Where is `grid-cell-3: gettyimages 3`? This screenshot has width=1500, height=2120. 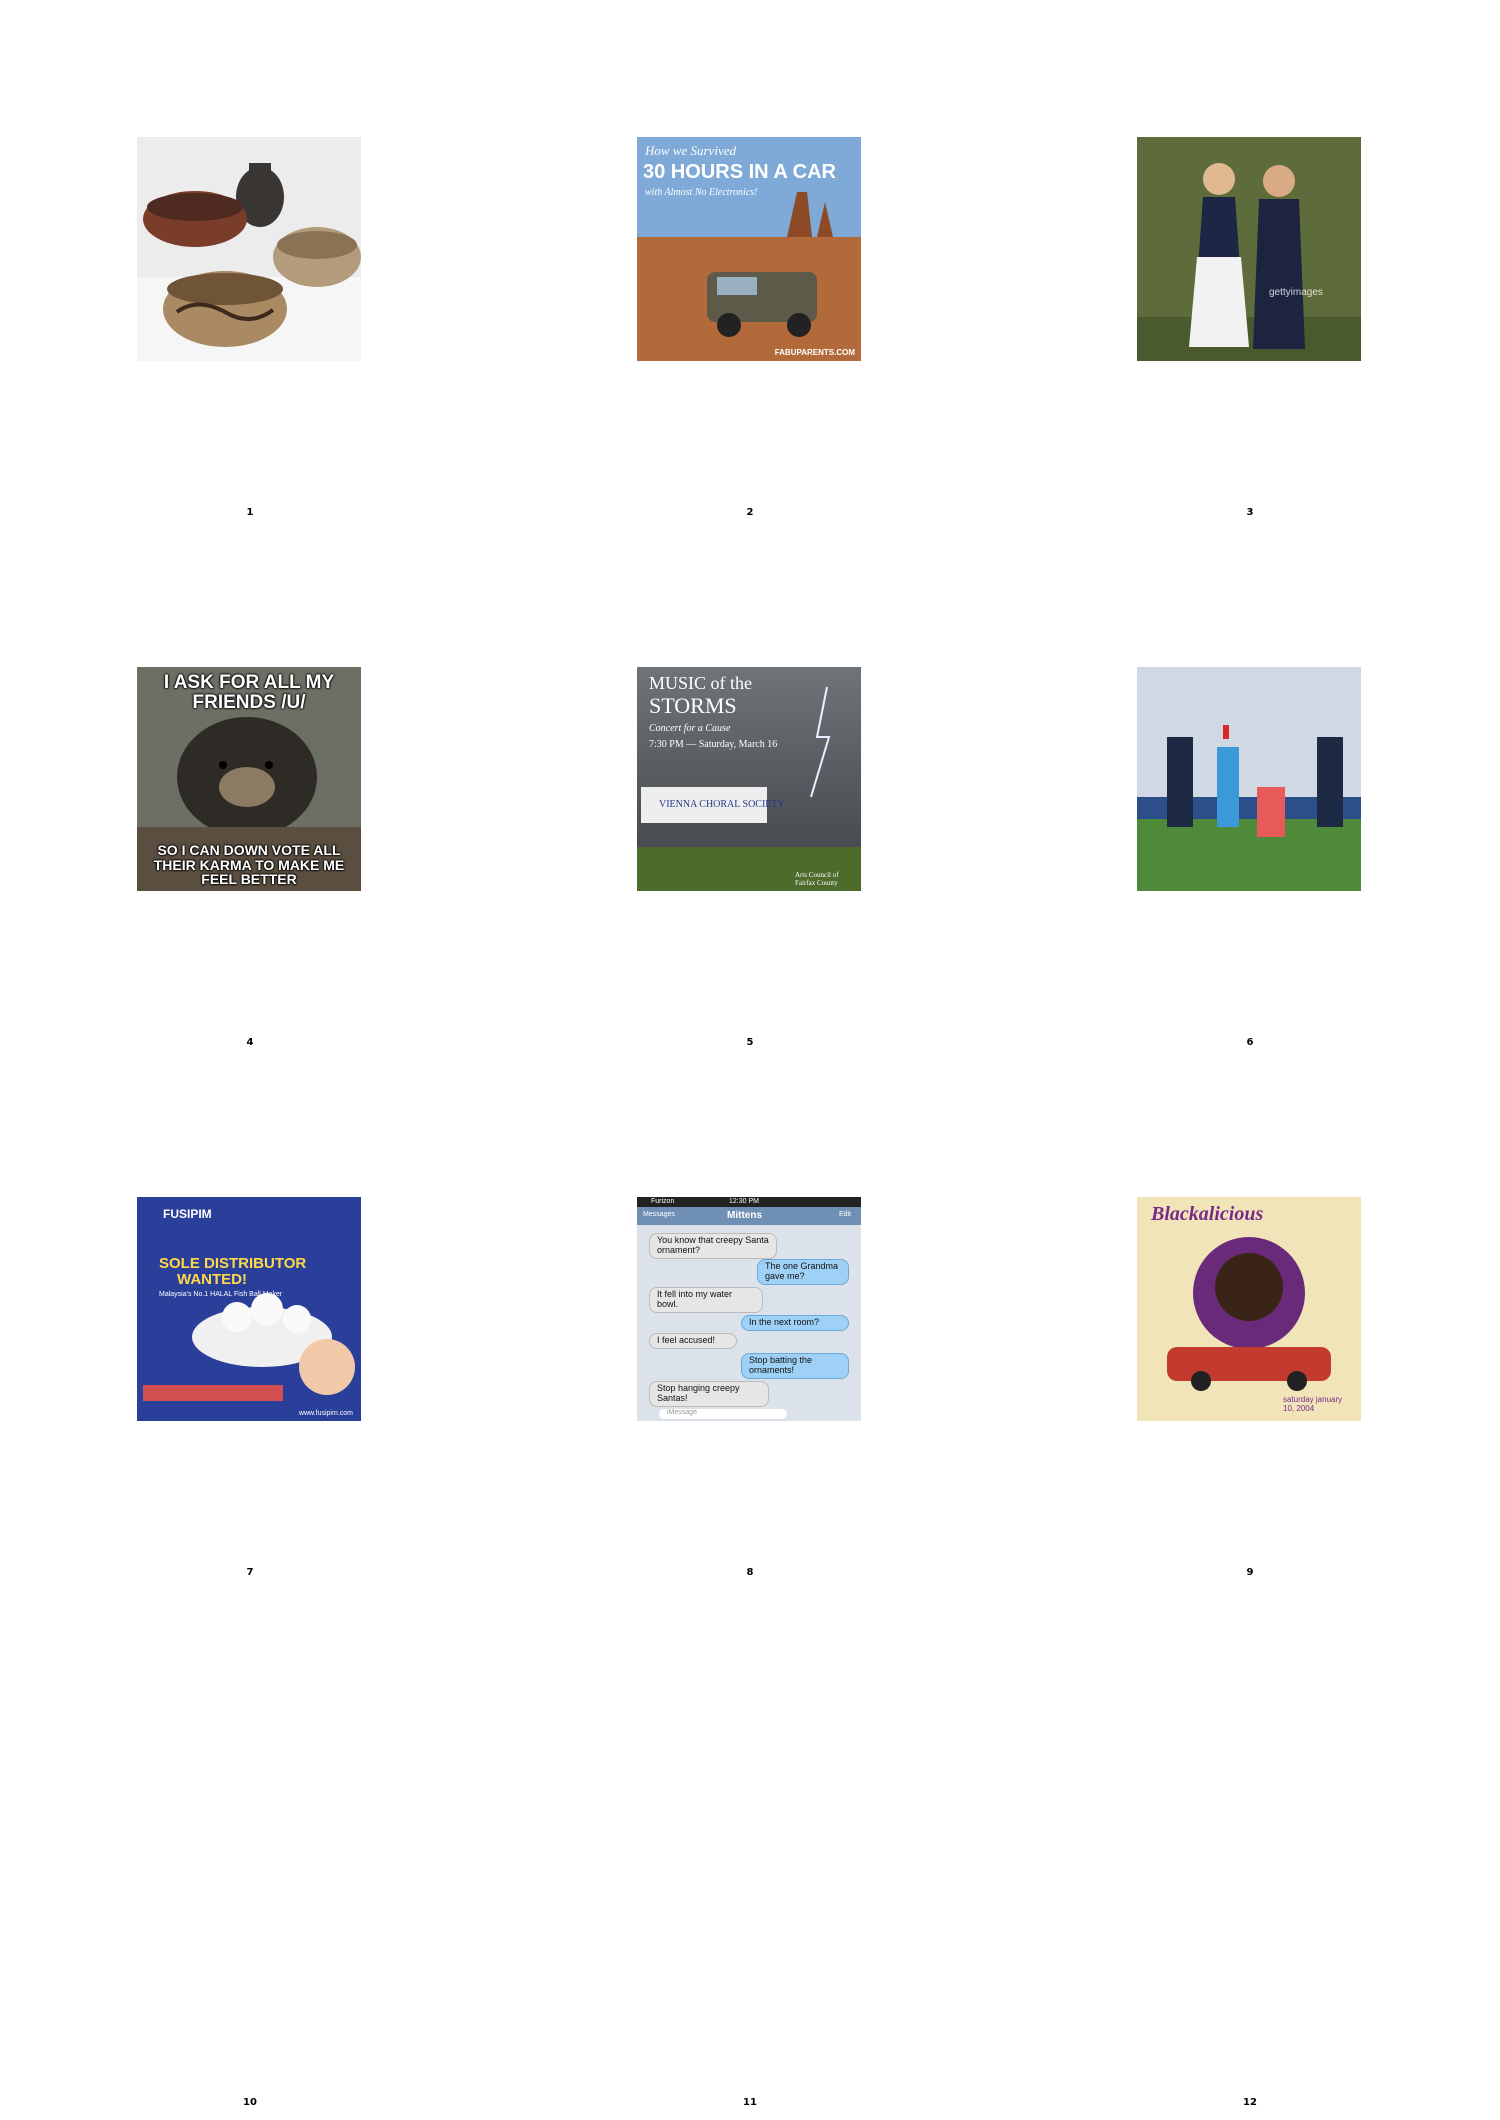
grid-cell-3: gettyimages 3 is located at coordinates (1250, 265).